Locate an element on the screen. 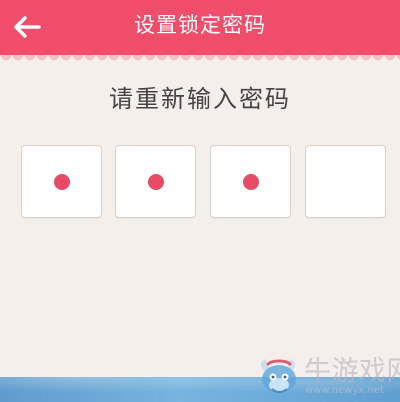  bull-mascot-icon is located at coordinates (279, 377).